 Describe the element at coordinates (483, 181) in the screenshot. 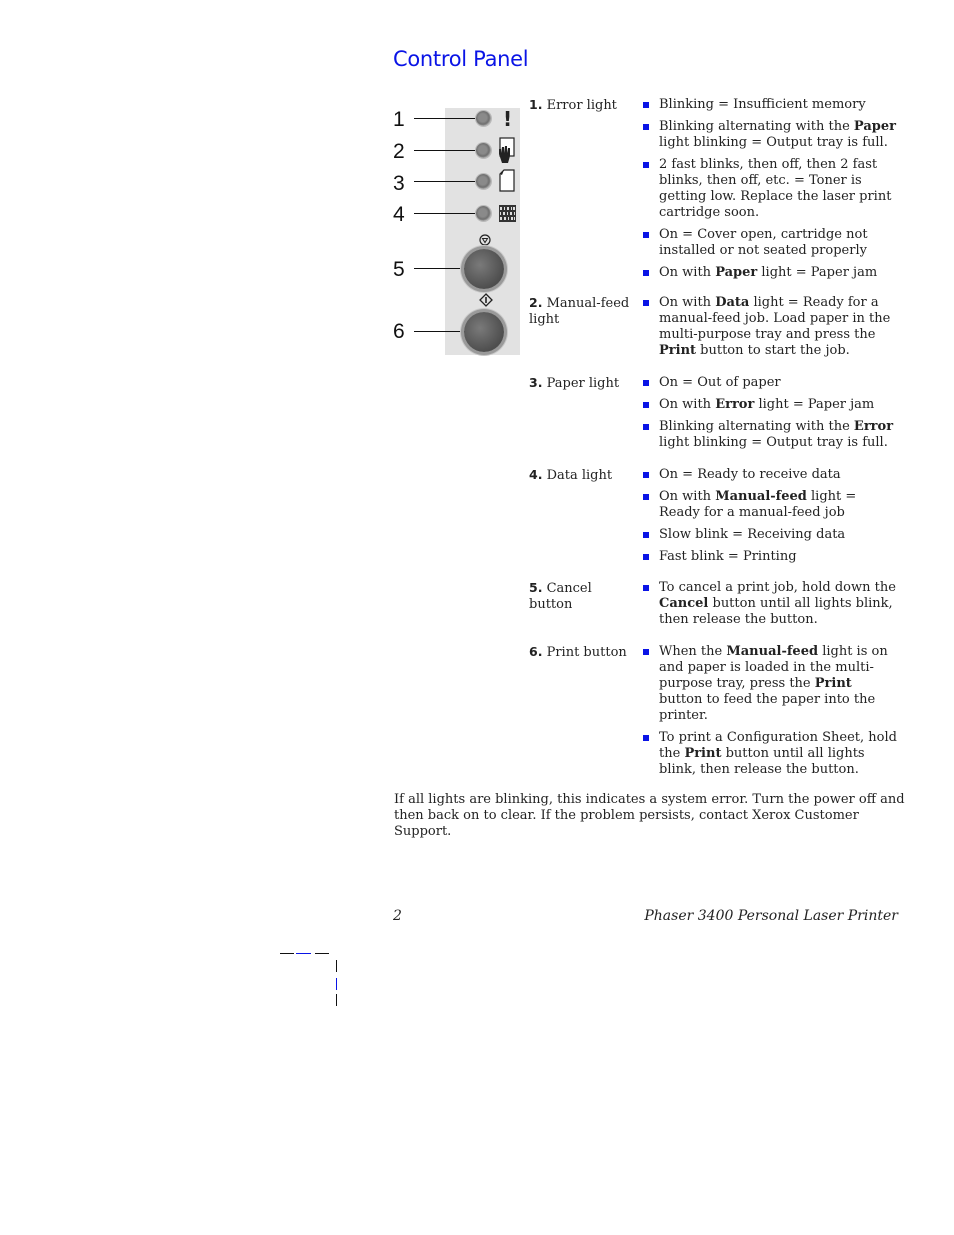

I see `paper-light` at that location.